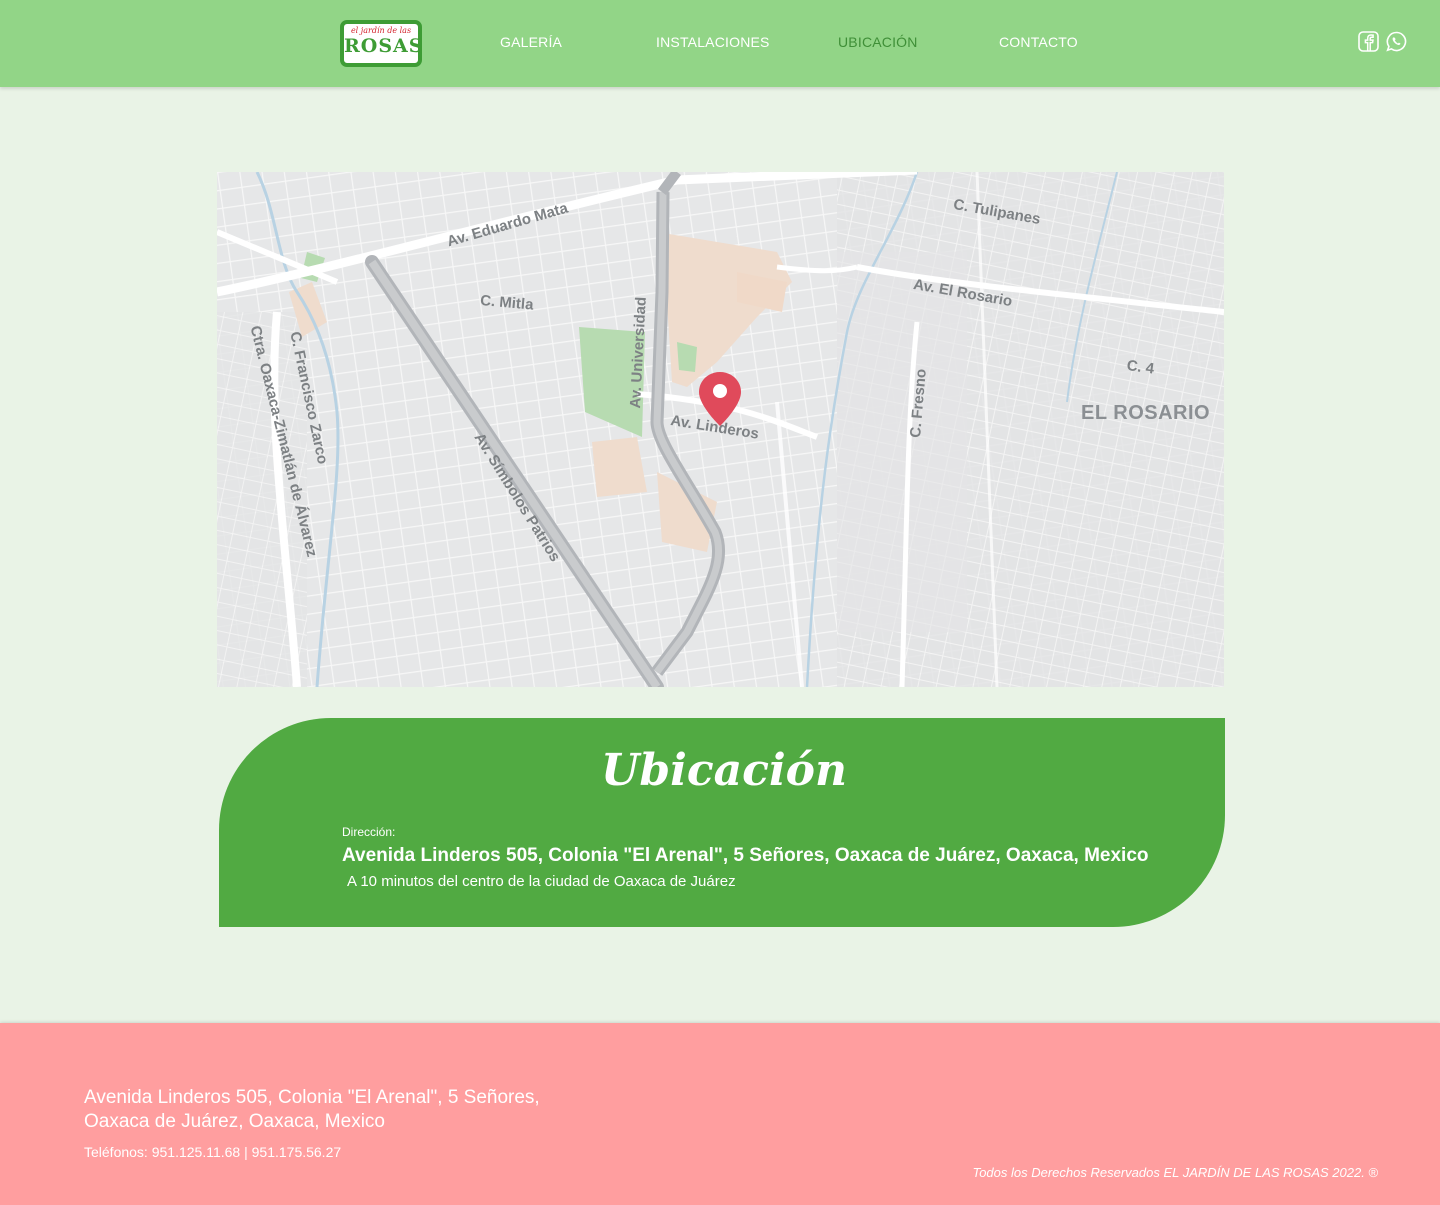  Describe the element at coordinates (234, 1121) in the screenshot. I see `footer-address-line2: Oaxaca de Juárez, Oaxaca, Mexico` at that location.